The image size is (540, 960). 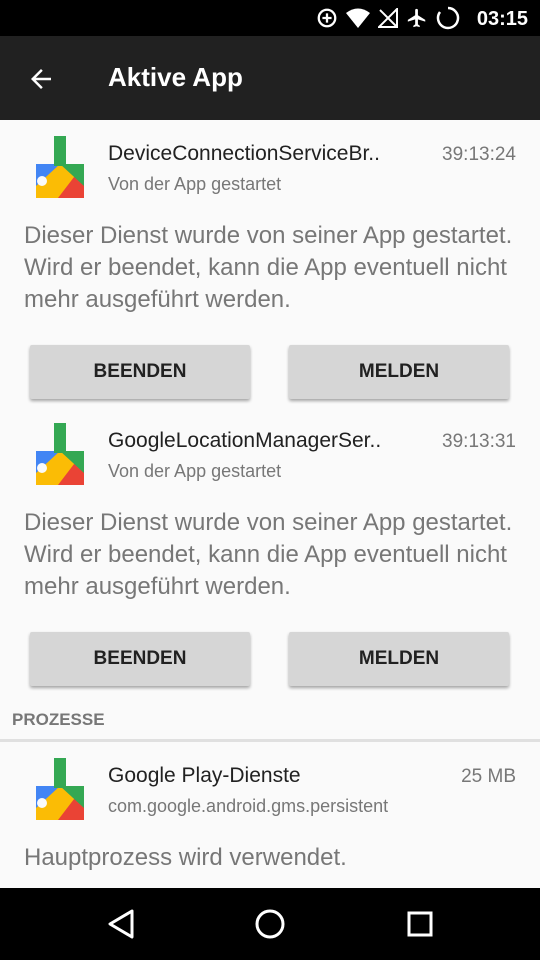 I want to click on no-sim-icon, so click(x=388, y=18).